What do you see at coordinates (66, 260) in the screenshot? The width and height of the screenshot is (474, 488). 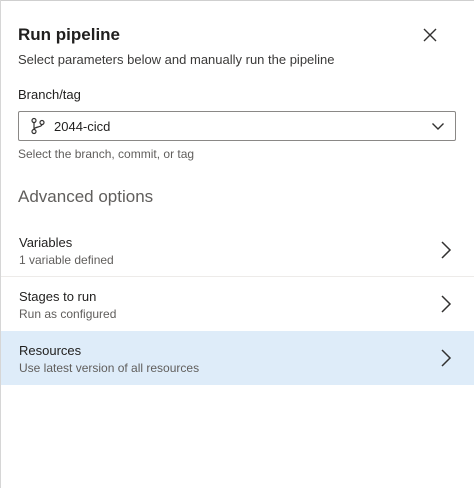 I see `option-subtitle: 1 variable defined` at bounding box center [66, 260].